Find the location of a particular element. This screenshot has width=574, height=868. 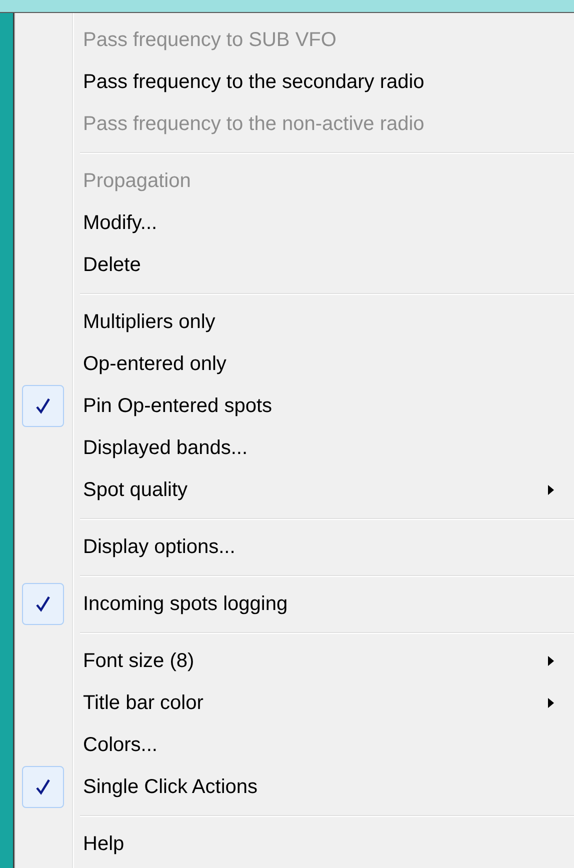

menu-item: Font size (8) is located at coordinates (296, 661).